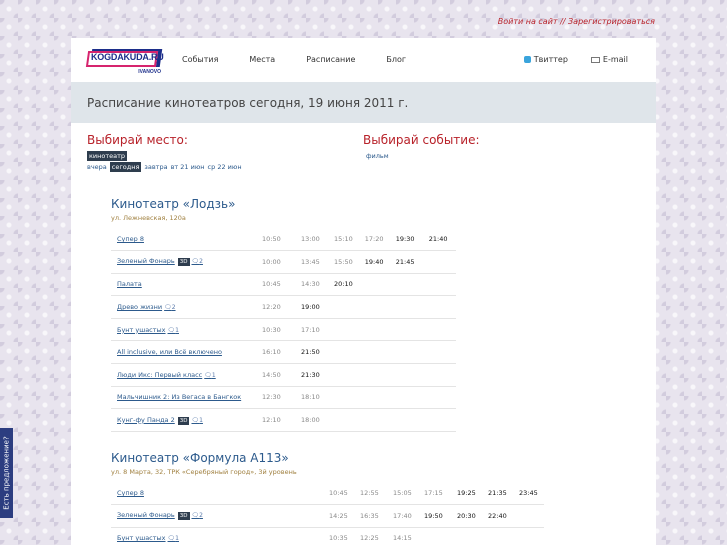  What do you see at coordinates (107, 156) in the screenshot?
I see `place-tag: кинотеатр` at bounding box center [107, 156].